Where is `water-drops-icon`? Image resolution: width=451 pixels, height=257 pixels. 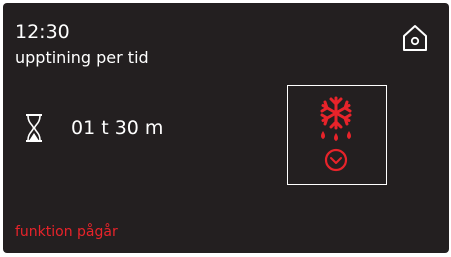
water-drops-icon is located at coordinates (336, 136).